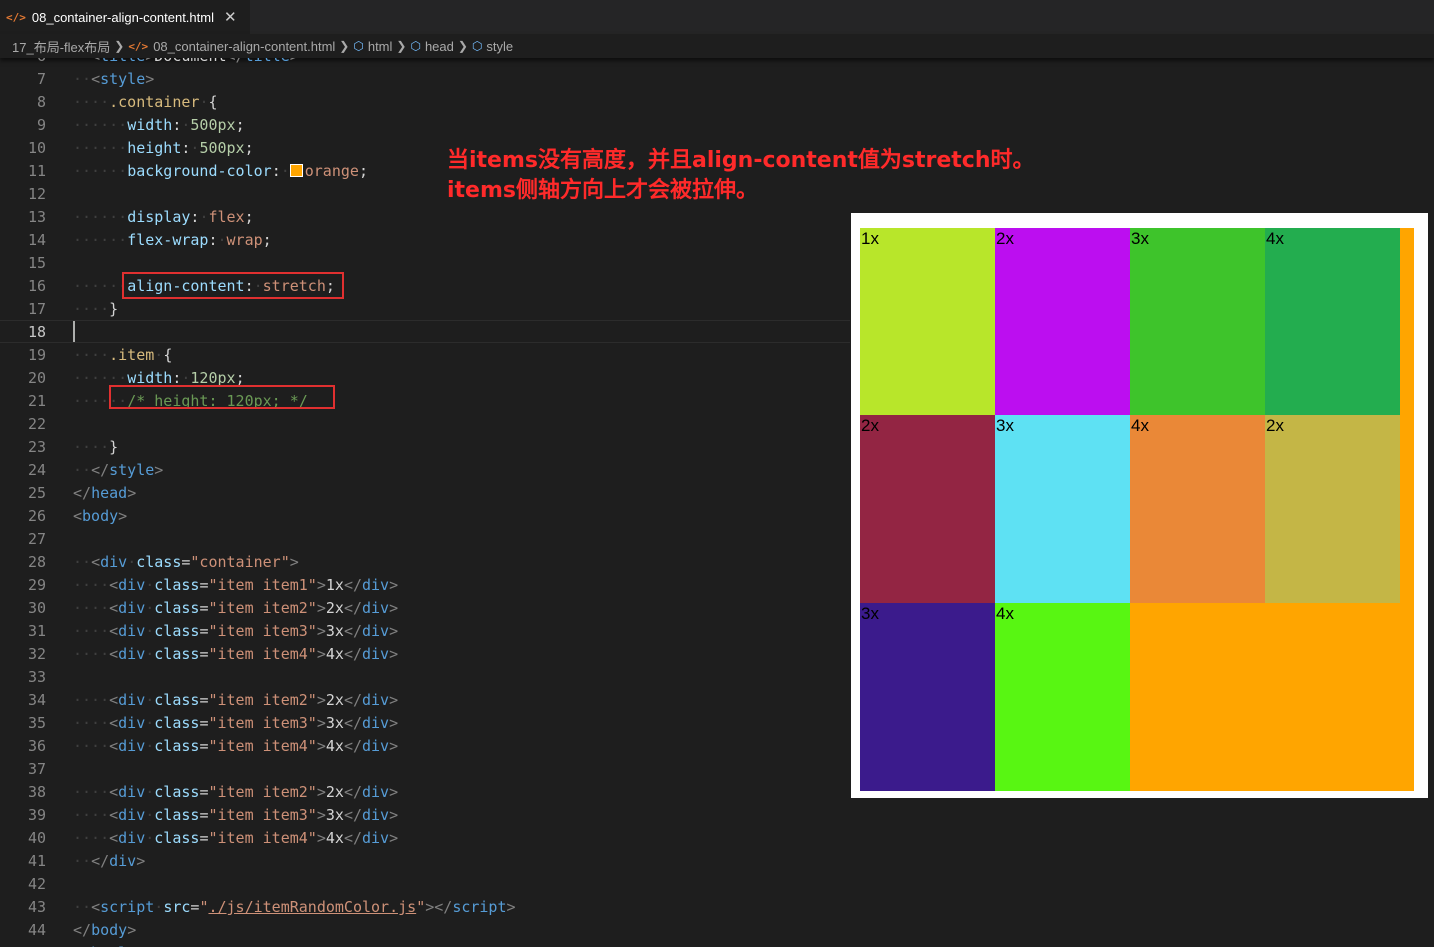 Image resolution: width=1434 pixels, height=947 pixels. Describe the element at coordinates (36, 286) in the screenshot. I see `line-number: 16` at that location.